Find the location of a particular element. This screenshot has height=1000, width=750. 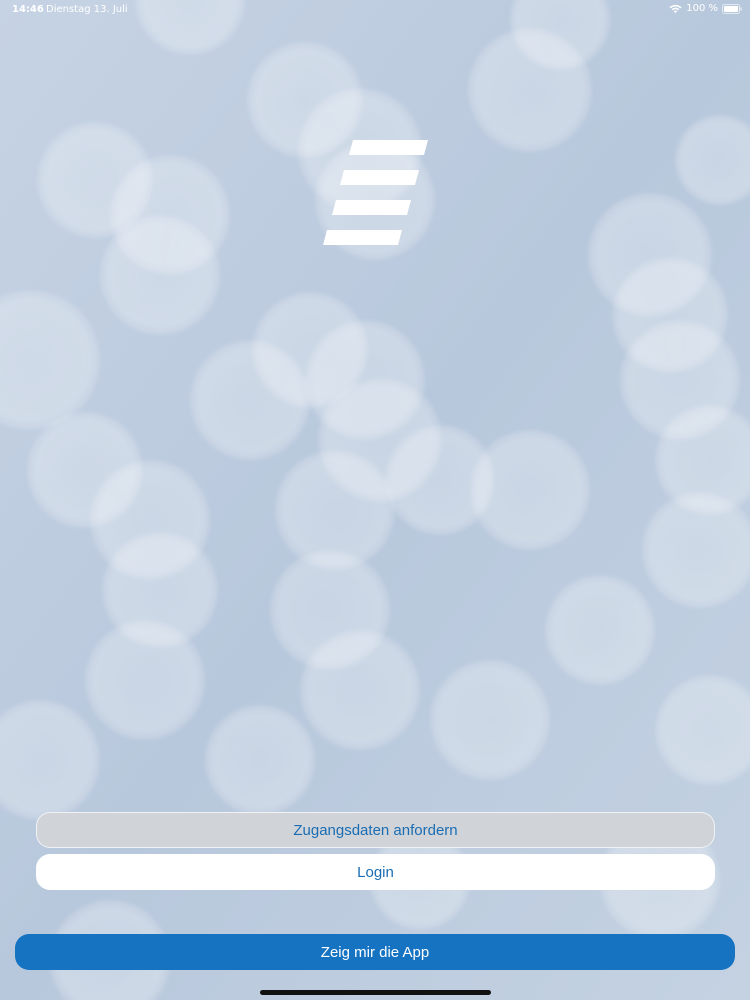

status-bar: 14:46 Dienstag 13. Juli 100 % is located at coordinates (375, 10).